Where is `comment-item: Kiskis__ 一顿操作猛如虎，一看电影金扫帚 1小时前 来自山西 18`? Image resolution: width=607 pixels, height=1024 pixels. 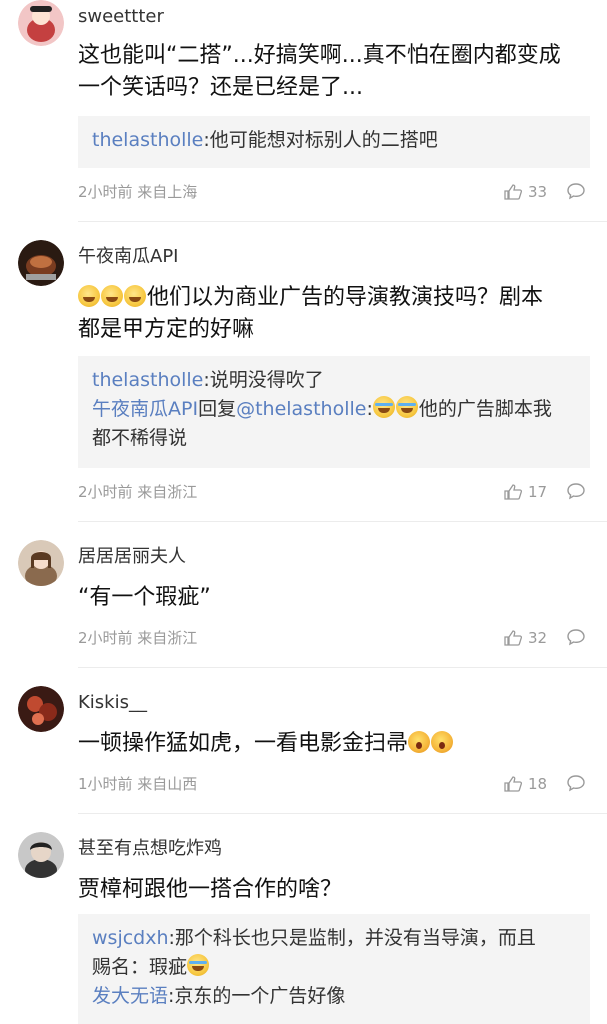 comment-item: Kiskis__ 一顿操作猛如虎，一看电影金扫帚 1小时前 来自山西 18 is located at coordinates (303, 741).